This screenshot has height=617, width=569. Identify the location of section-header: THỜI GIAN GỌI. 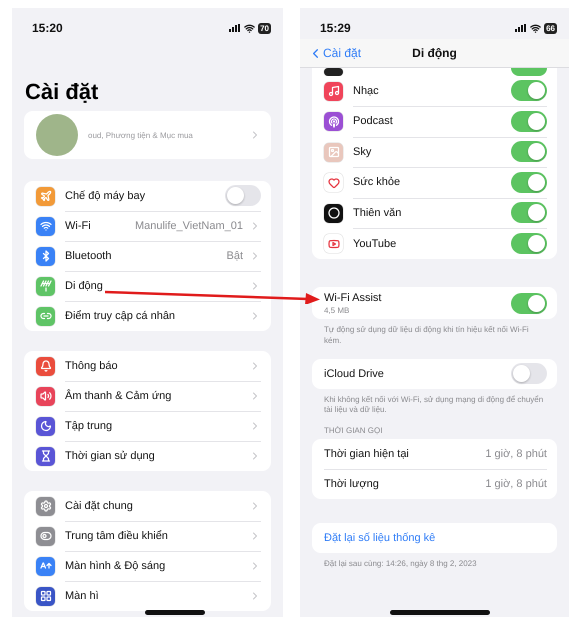
(354, 431).